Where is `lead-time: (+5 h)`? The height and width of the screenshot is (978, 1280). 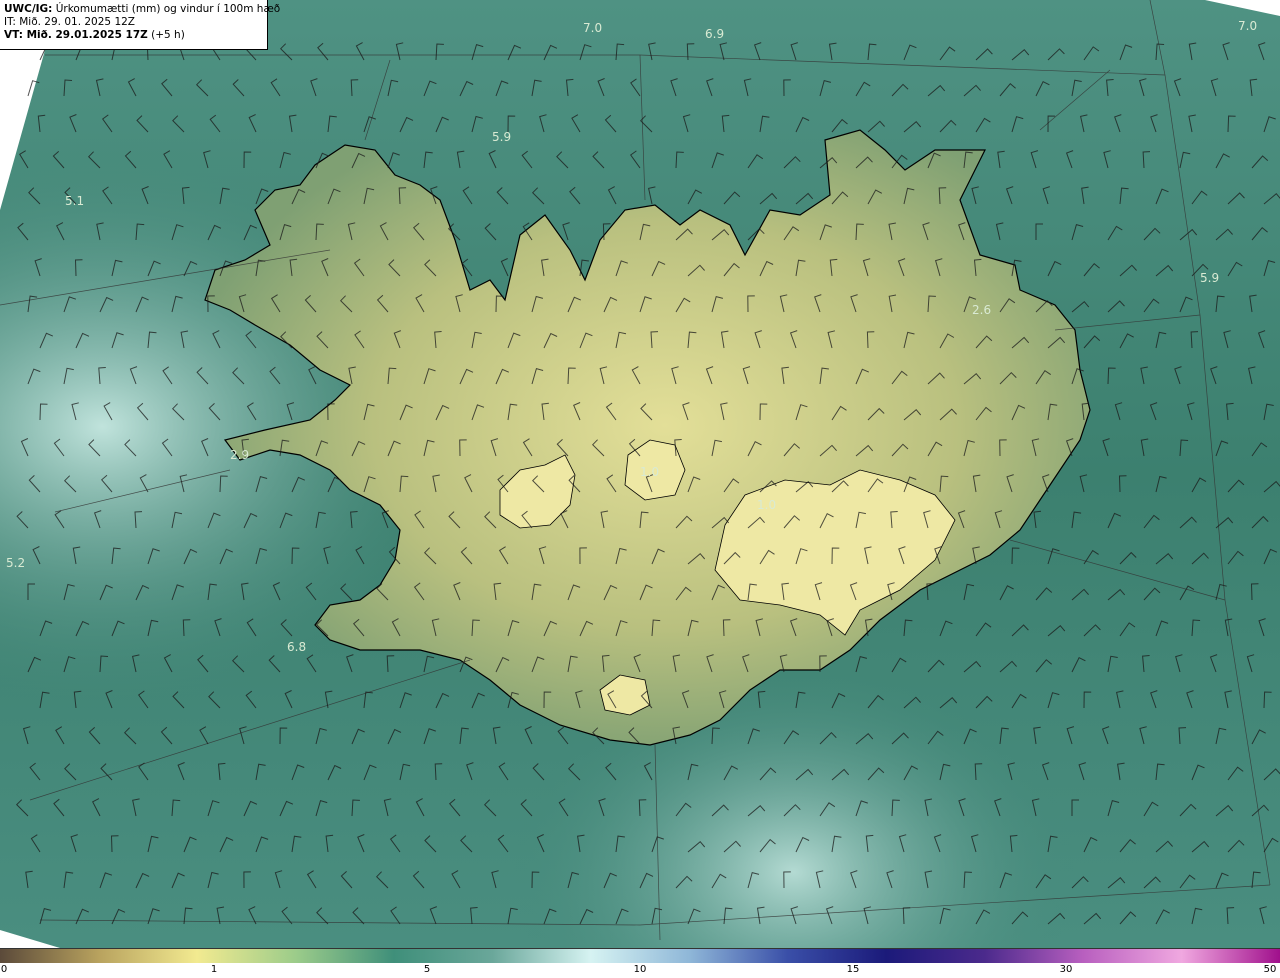 lead-time: (+5 h) is located at coordinates (168, 35).